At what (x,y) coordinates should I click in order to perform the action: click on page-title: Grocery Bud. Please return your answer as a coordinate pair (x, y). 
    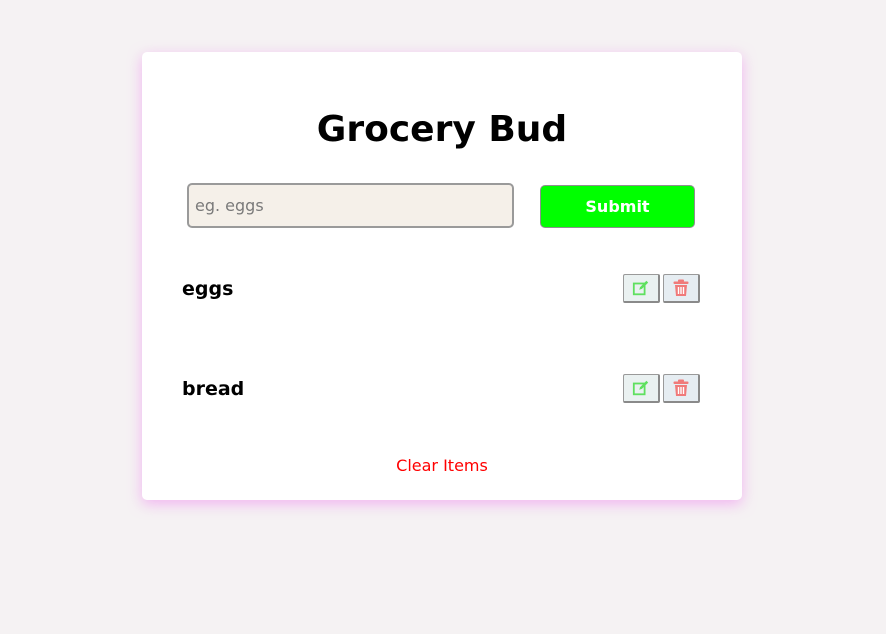
    Looking at the image, I should click on (442, 129).